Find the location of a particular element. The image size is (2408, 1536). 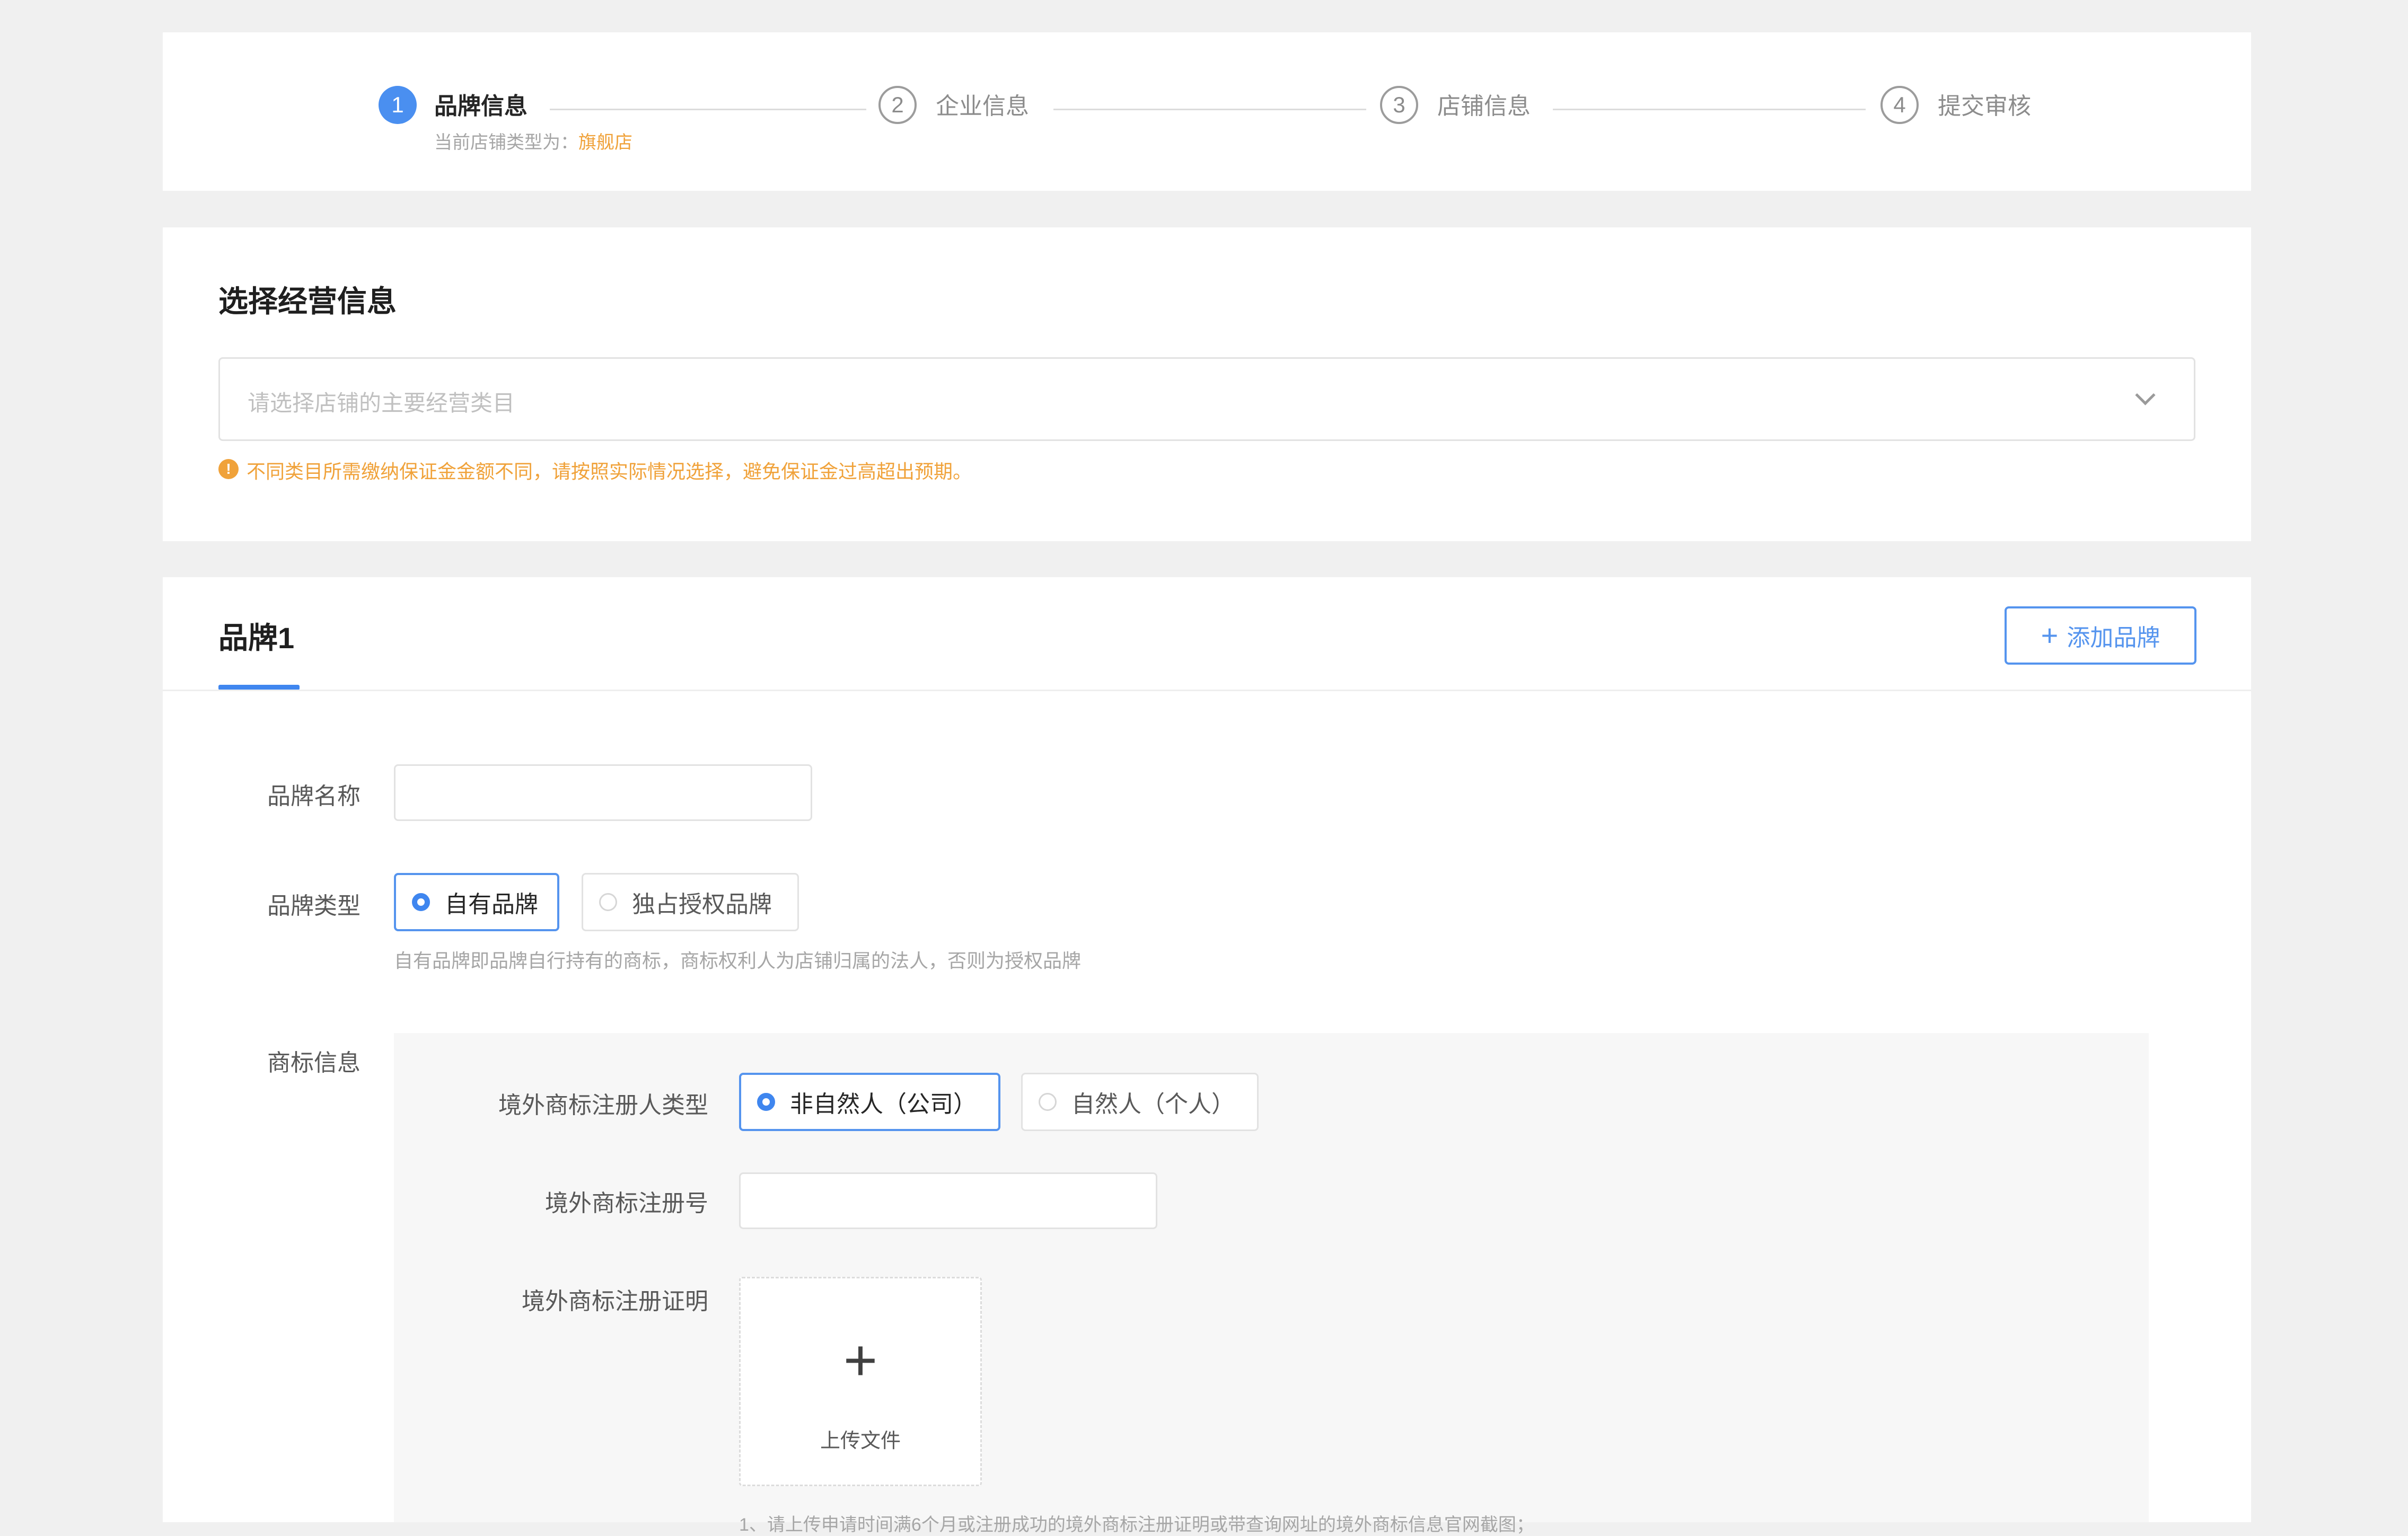

registrant-company-label: 非自然人（公司） is located at coordinates (883, 1104).